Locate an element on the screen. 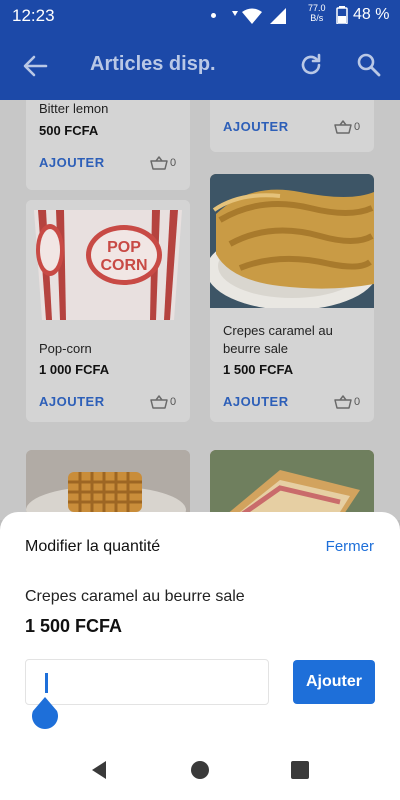 The height and width of the screenshot is (800, 400). sandwich-image is located at coordinates (292, 485).